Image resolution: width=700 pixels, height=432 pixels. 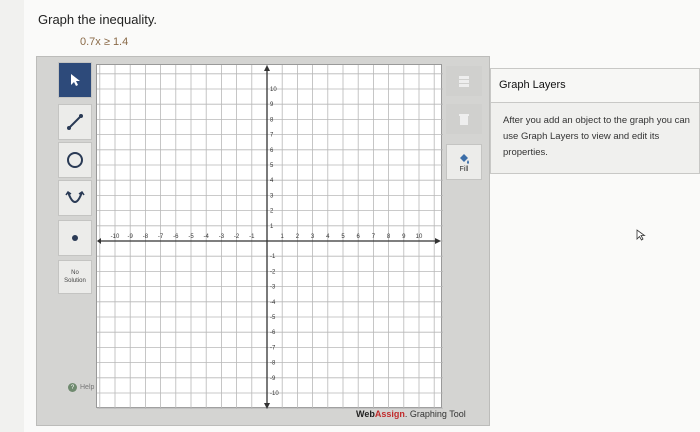 I want to click on x-tick-label: 3, so click(x=313, y=237).